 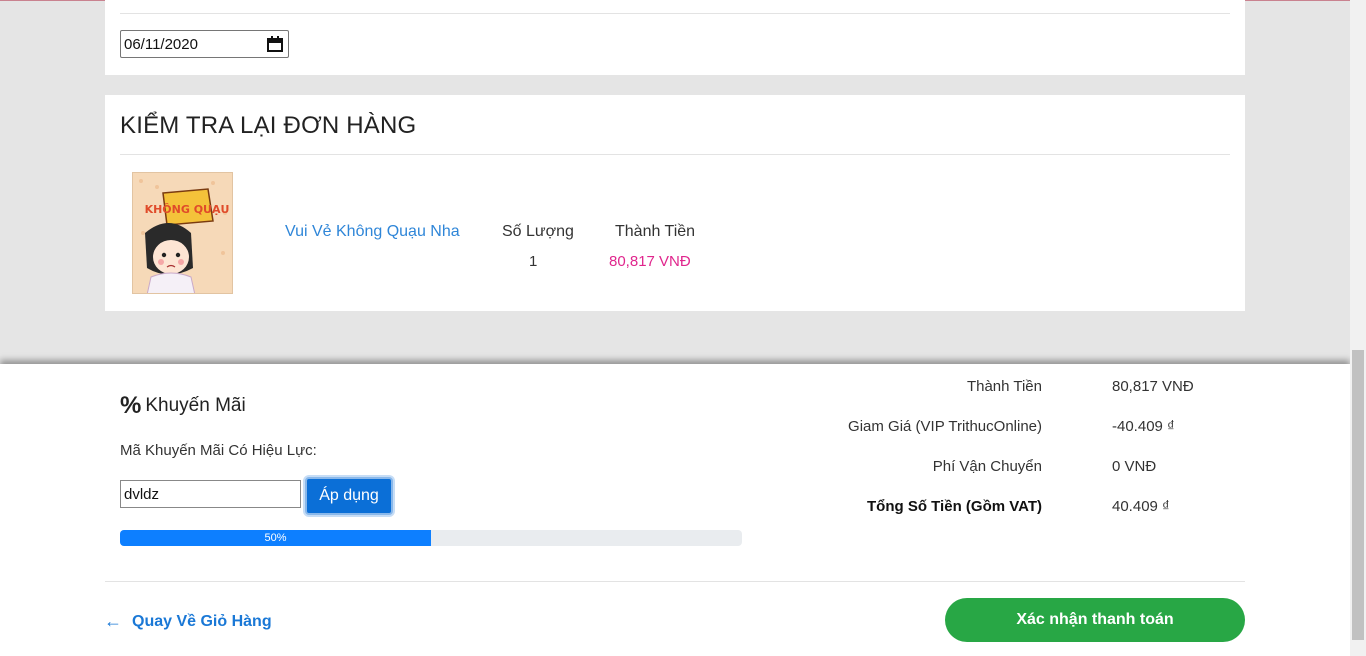 What do you see at coordinates (195, 405) in the screenshot?
I see `promo-title: Khuyến Mãi` at bounding box center [195, 405].